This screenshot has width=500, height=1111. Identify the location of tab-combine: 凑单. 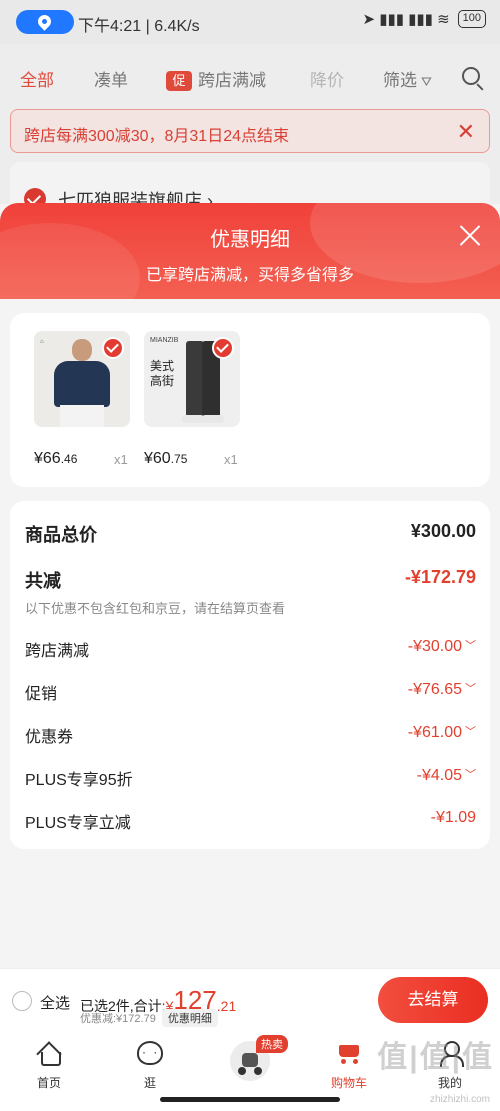
(111, 78).